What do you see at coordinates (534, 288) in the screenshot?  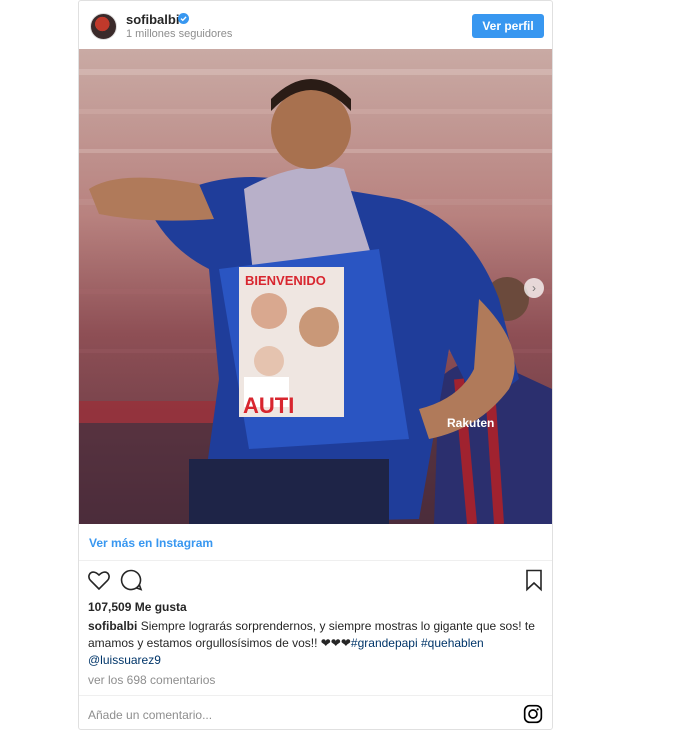 I see `chevron-right-icon: ›` at bounding box center [534, 288].